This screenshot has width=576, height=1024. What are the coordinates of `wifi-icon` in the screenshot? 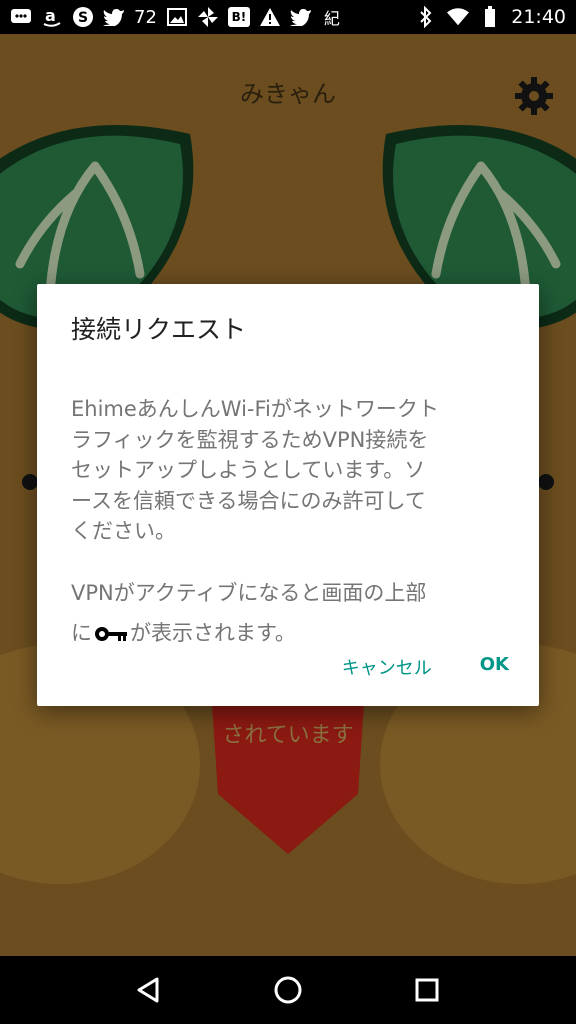 It's located at (458, 17).